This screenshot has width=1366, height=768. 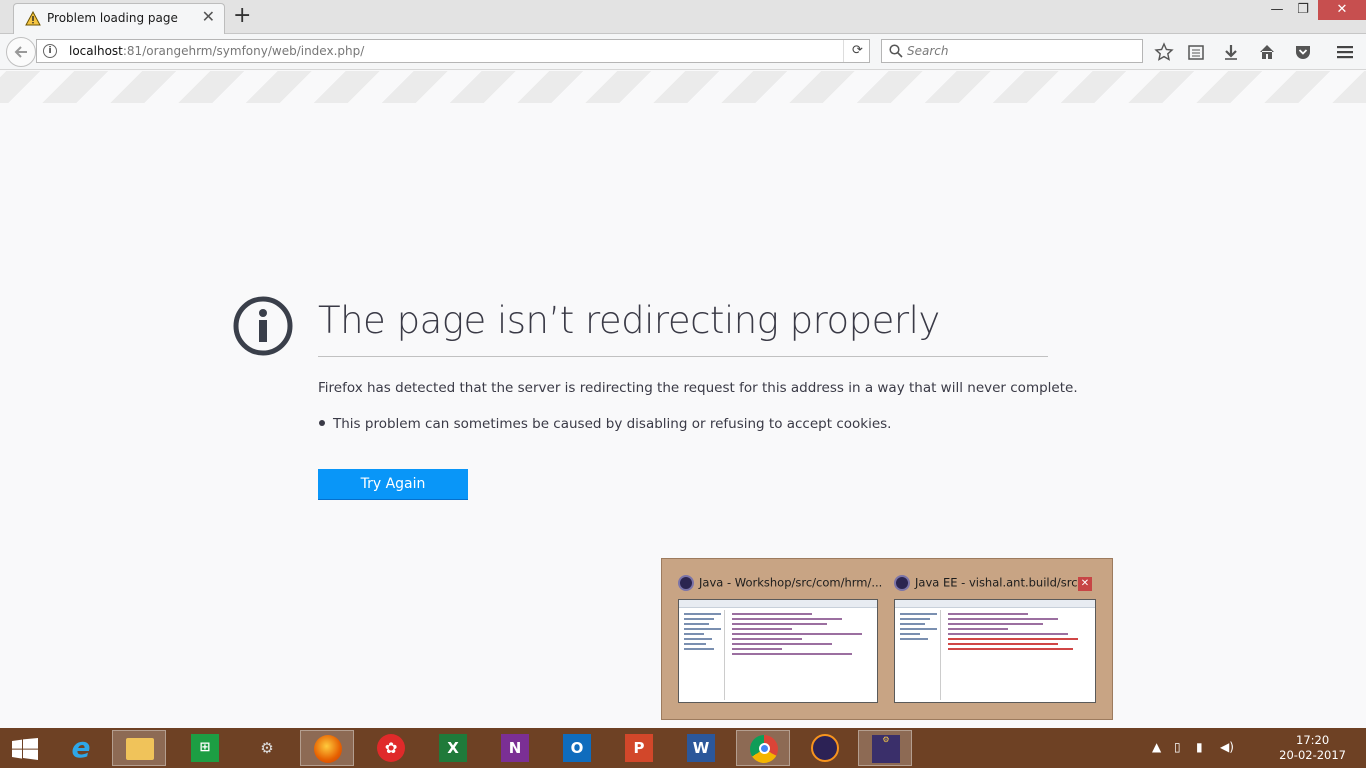 What do you see at coordinates (857, 51) in the screenshot?
I see `reload-icon: ⟳` at bounding box center [857, 51].